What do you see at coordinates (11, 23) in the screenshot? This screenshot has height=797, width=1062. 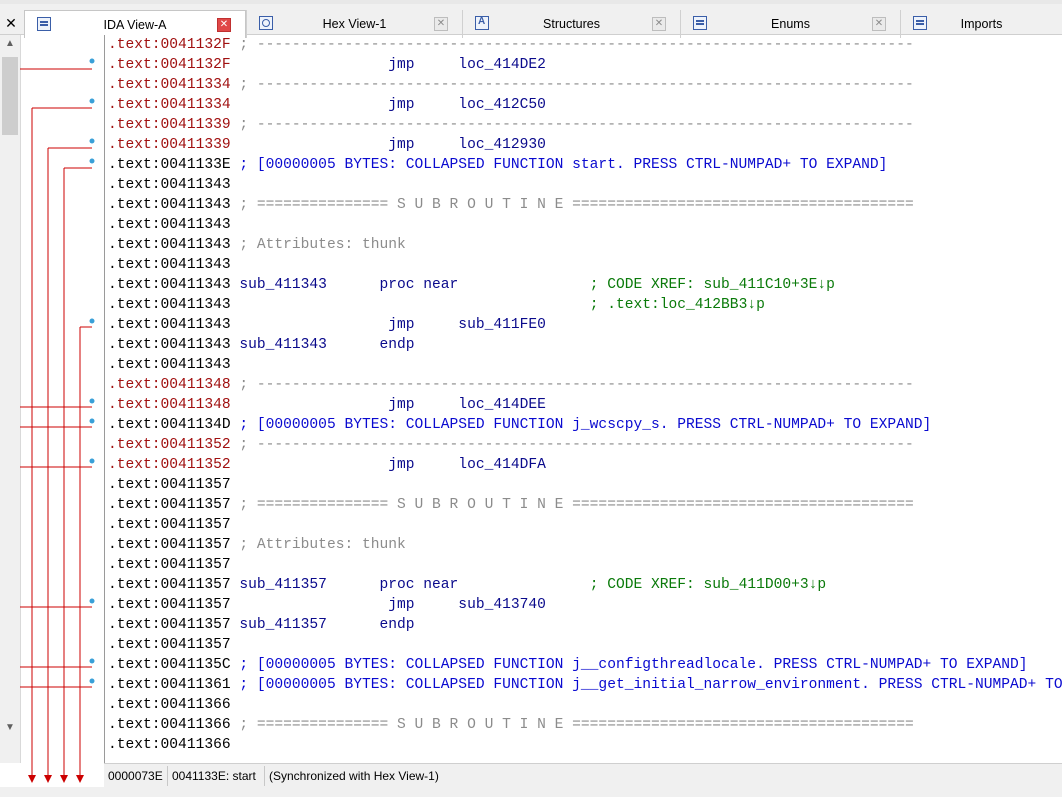 I see `close-pane-icon: ✕` at bounding box center [11, 23].